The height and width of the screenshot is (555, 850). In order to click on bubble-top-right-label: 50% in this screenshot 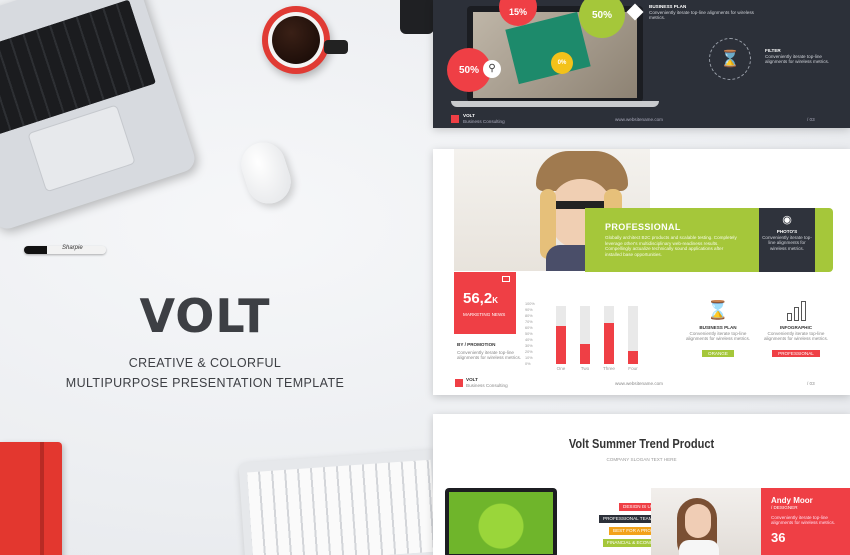, I will do `click(601, 15)`.